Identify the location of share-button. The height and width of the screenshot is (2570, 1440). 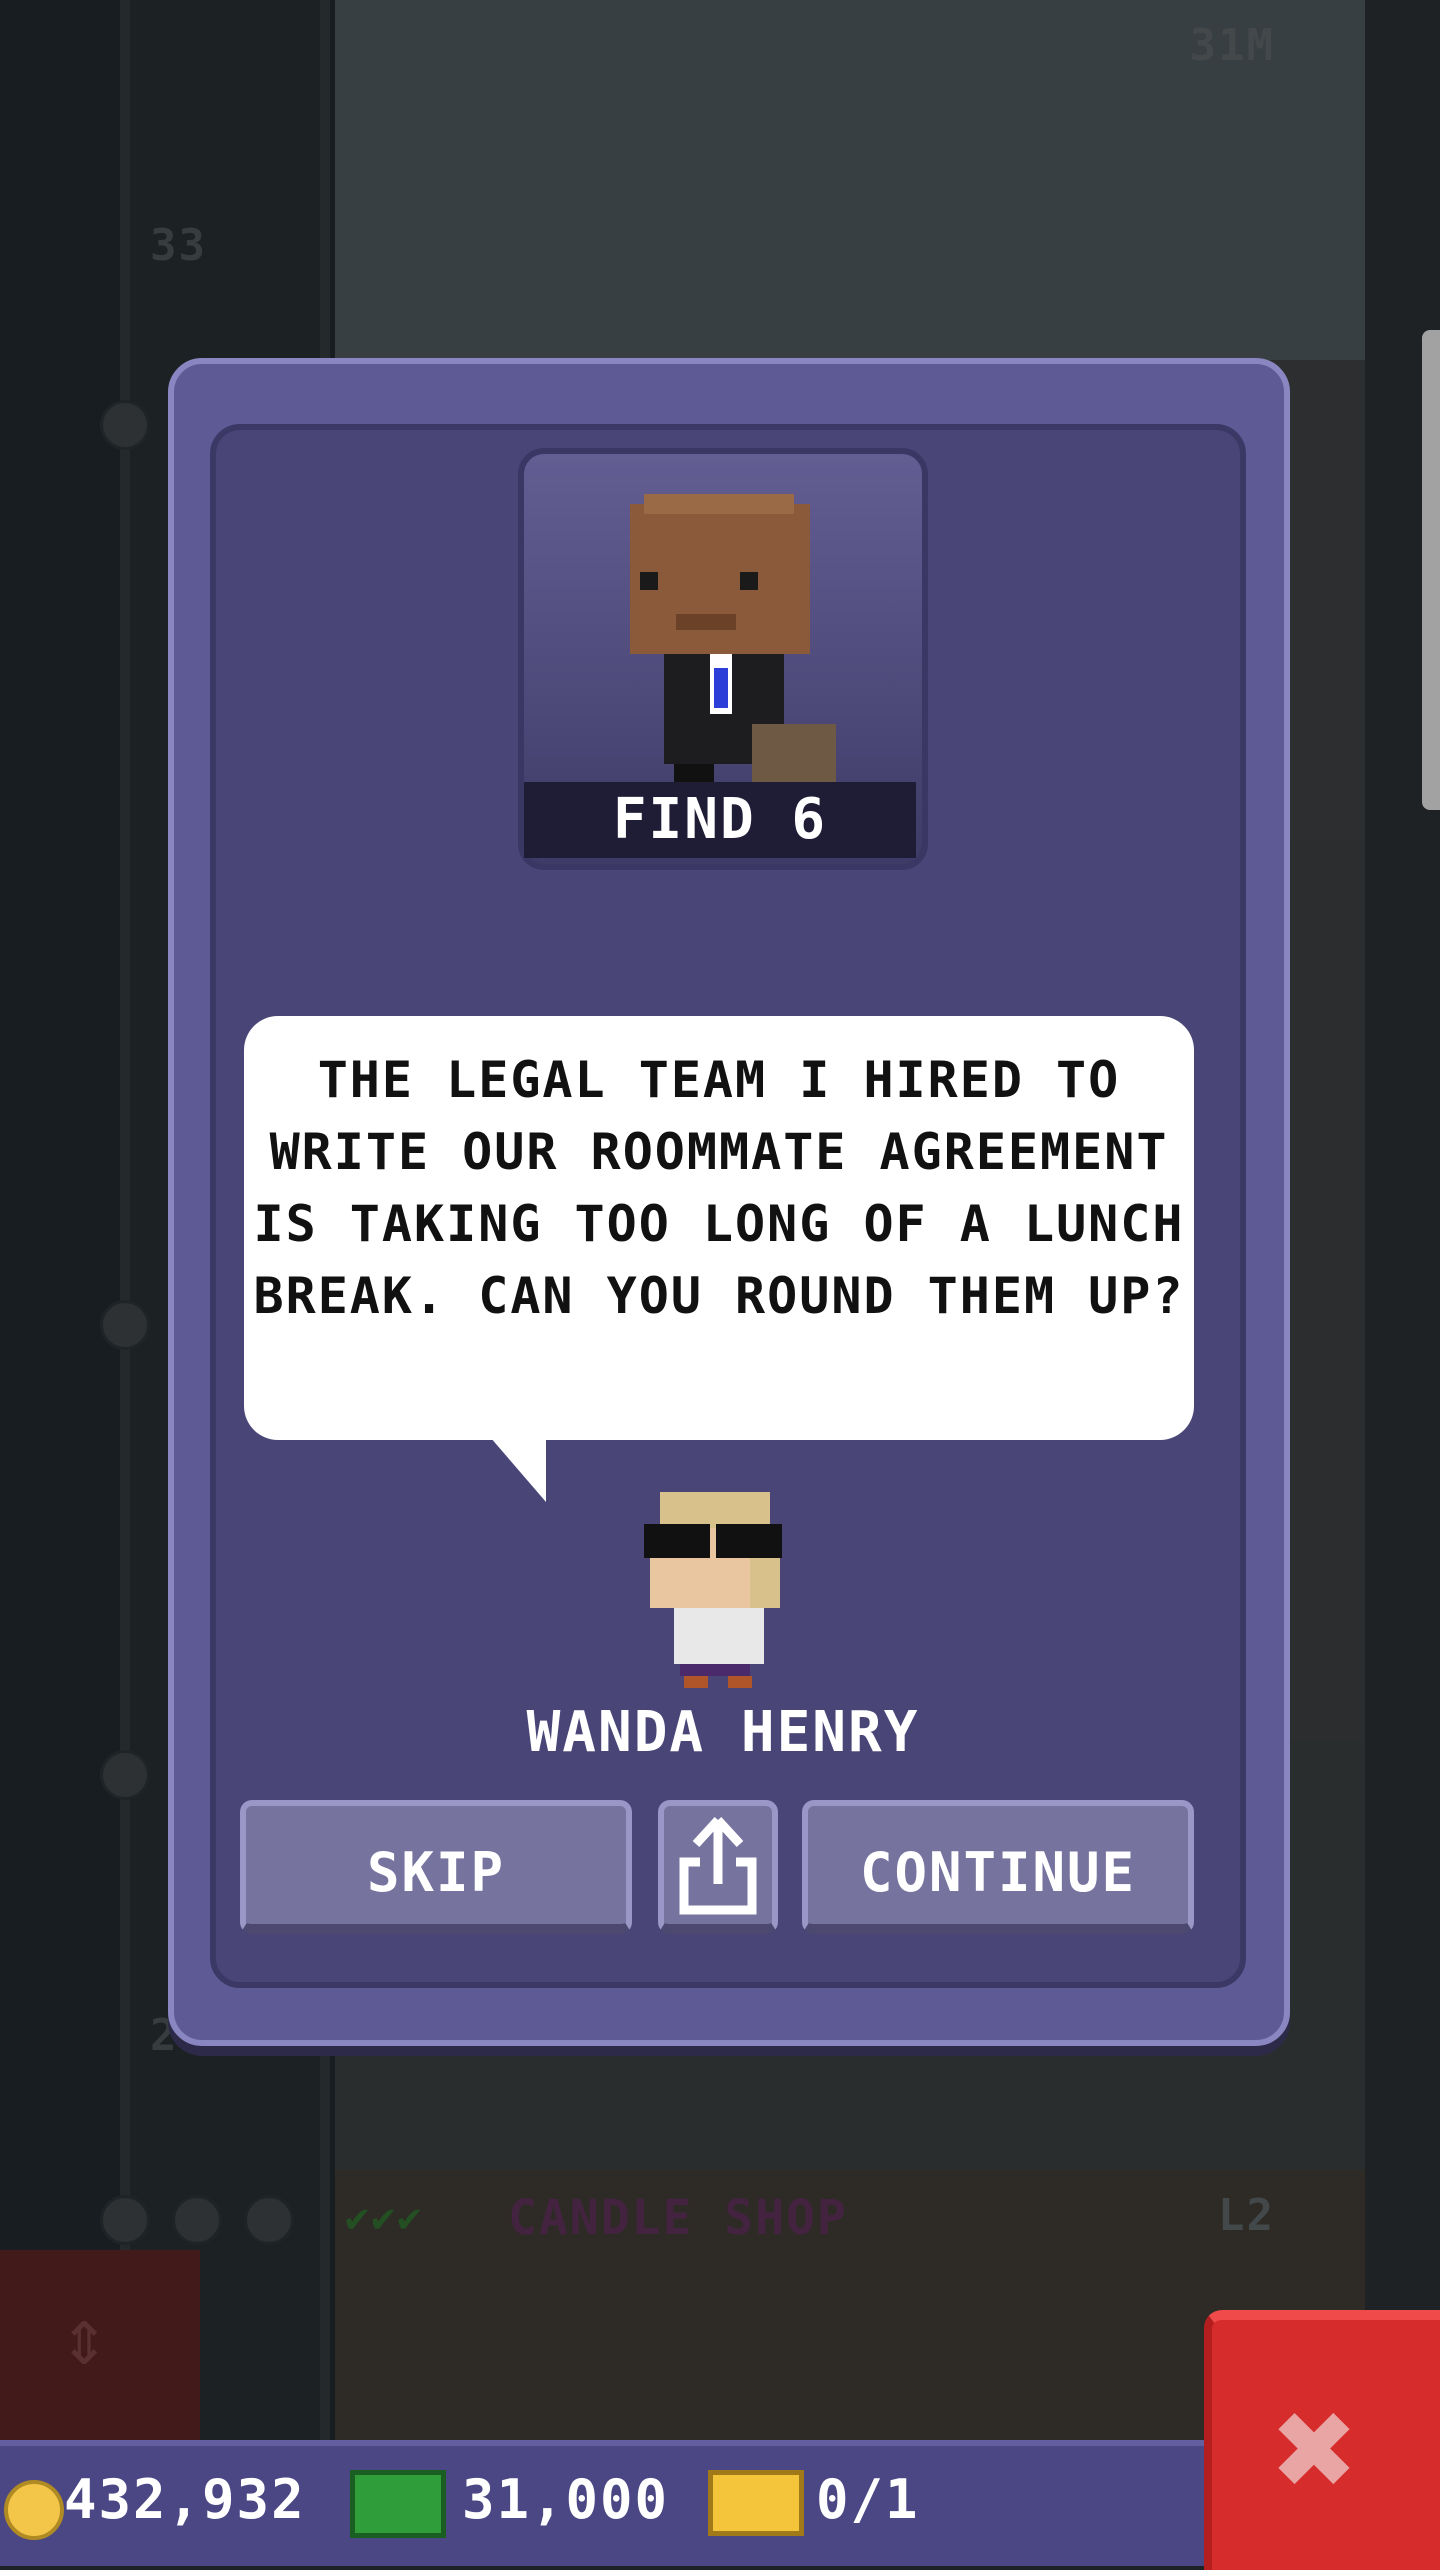
(718, 1867).